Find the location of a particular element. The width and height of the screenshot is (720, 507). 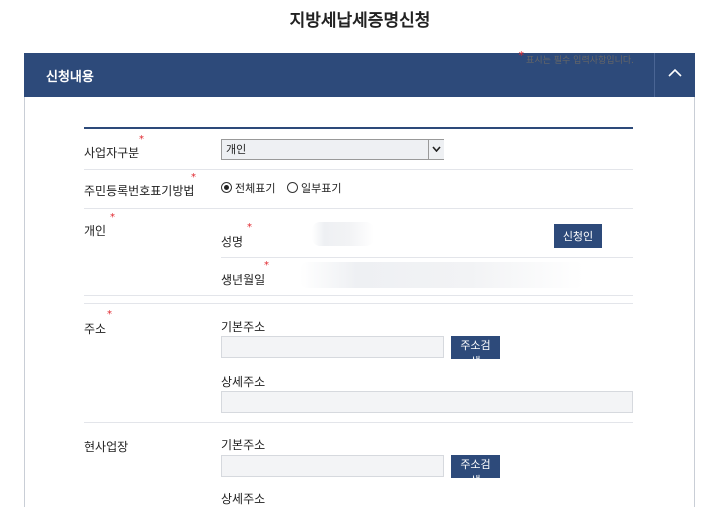

birth-date-label: 생년월일 is located at coordinates (243, 280).